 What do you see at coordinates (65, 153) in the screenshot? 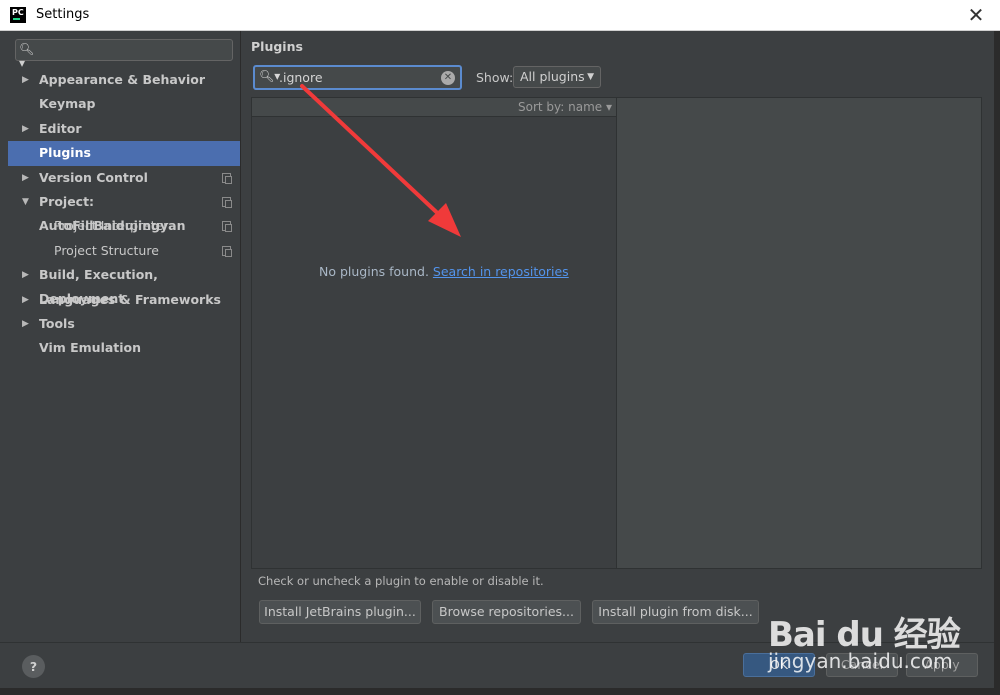
I see `sidebar-item-label: Plugins` at bounding box center [65, 153].